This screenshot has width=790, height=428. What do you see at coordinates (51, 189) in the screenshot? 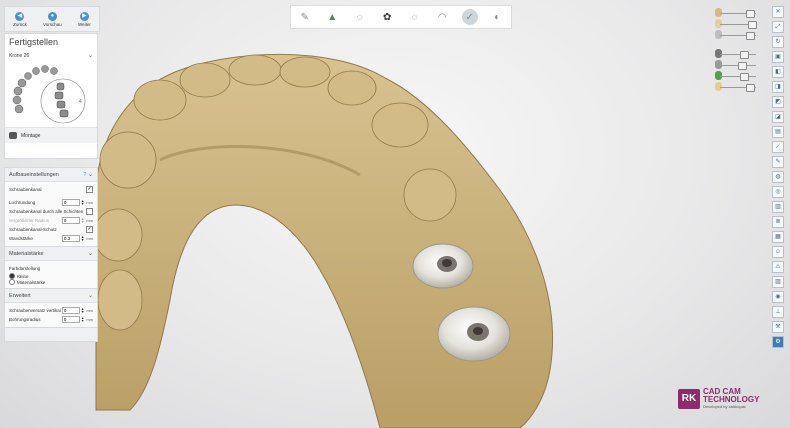
I see `screw-channel-row: Schraubenkanal ✓` at bounding box center [51, 189].